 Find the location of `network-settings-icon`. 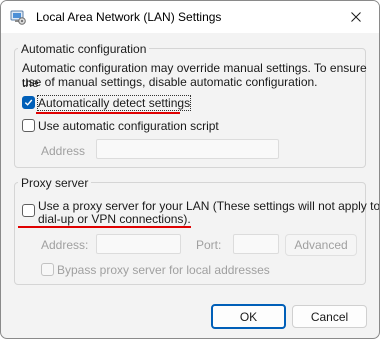

network-settings-icon is located at coordinates (18, 17).